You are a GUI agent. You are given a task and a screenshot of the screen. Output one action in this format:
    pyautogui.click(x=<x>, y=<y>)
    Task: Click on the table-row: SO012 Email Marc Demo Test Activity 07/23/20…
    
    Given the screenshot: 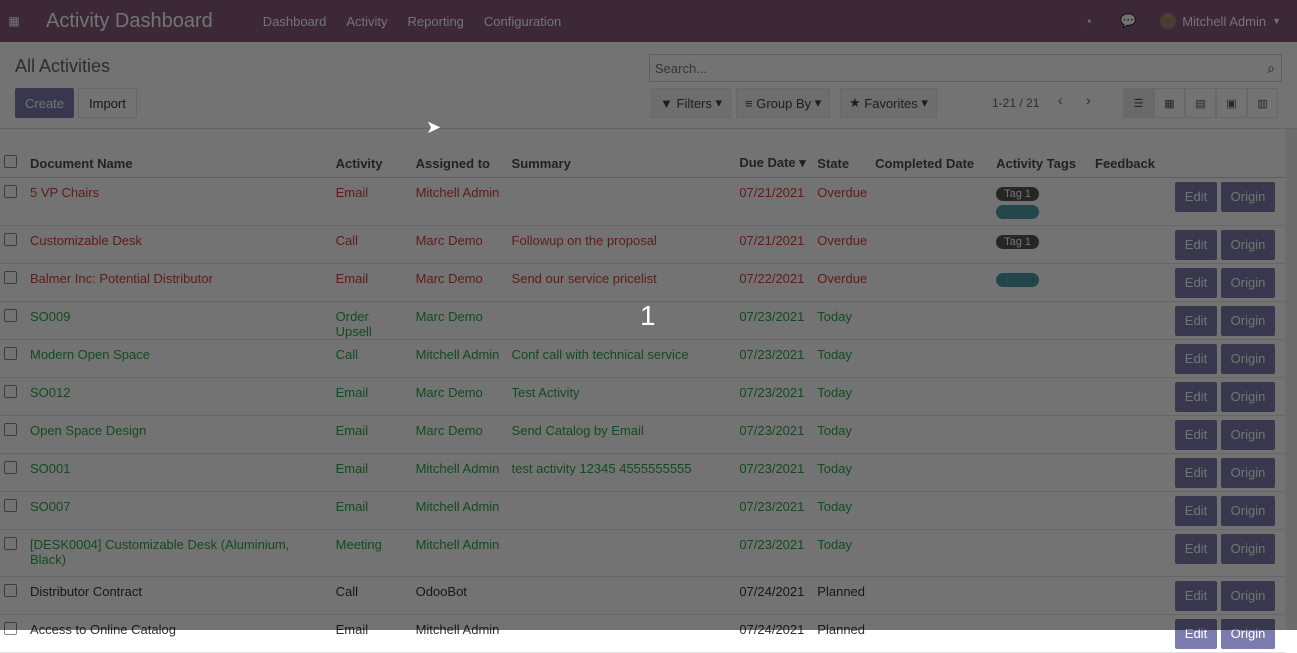 What is the action you would take?
    pyautogui.click(x=642, y=396)
    